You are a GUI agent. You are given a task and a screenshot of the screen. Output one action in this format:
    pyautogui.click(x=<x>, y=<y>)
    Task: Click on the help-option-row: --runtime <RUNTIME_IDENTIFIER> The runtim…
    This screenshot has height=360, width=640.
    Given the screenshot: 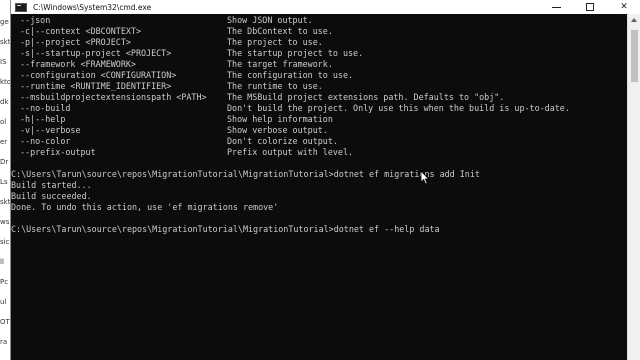 What is the action you would take?
    pyautogui.click(x=319, y=86)
    